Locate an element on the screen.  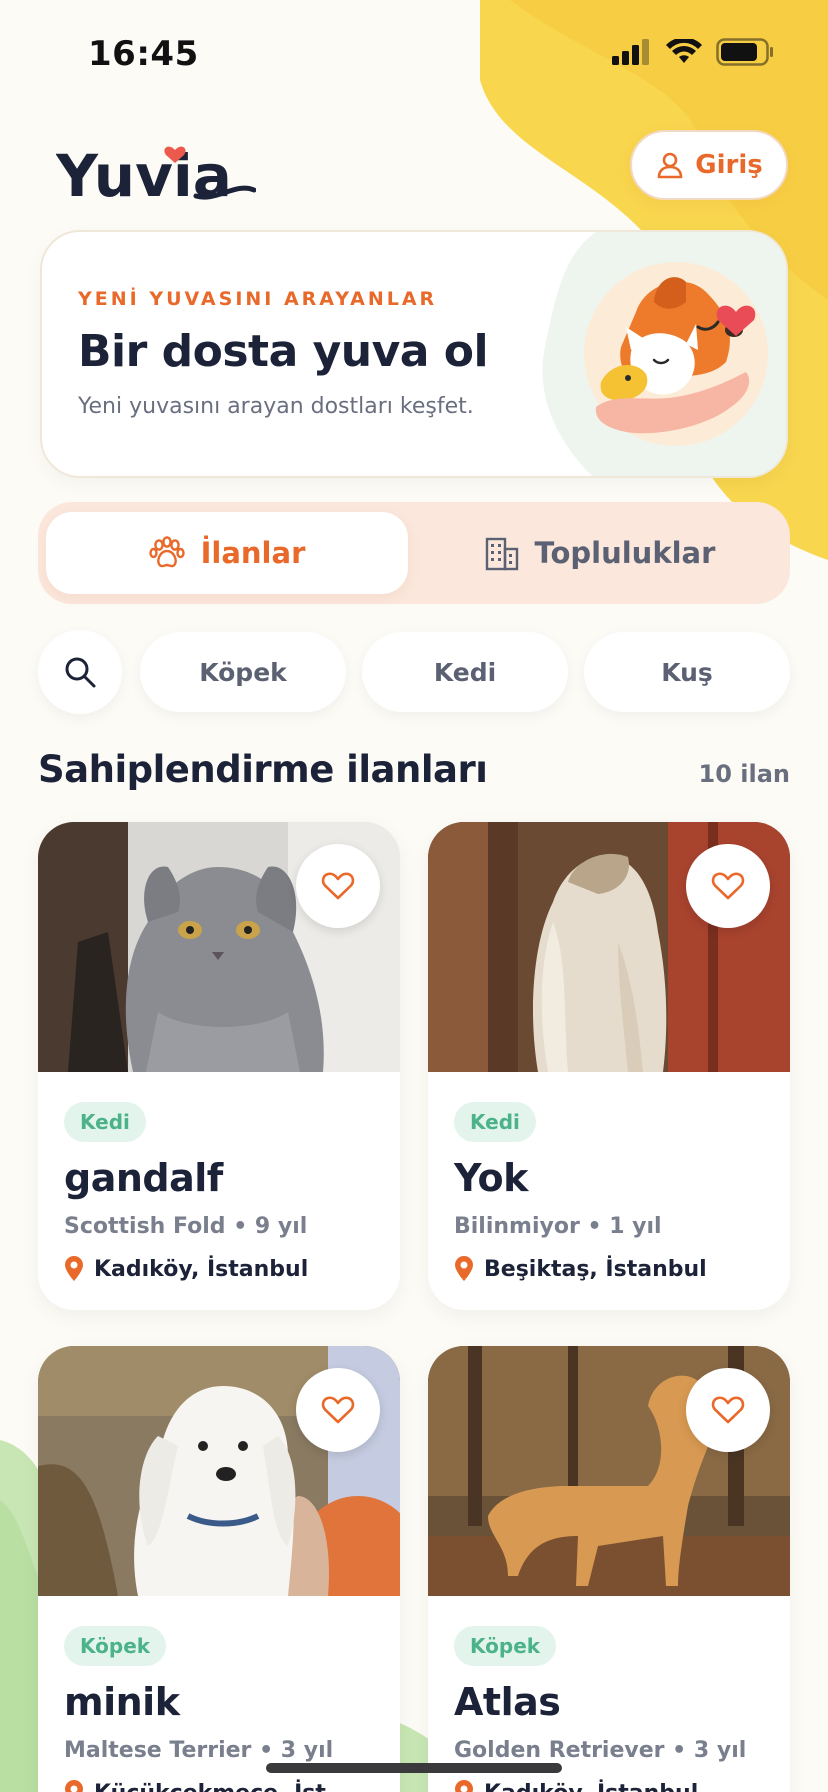
login-button: Giriş is located at coordinates (709, 165).